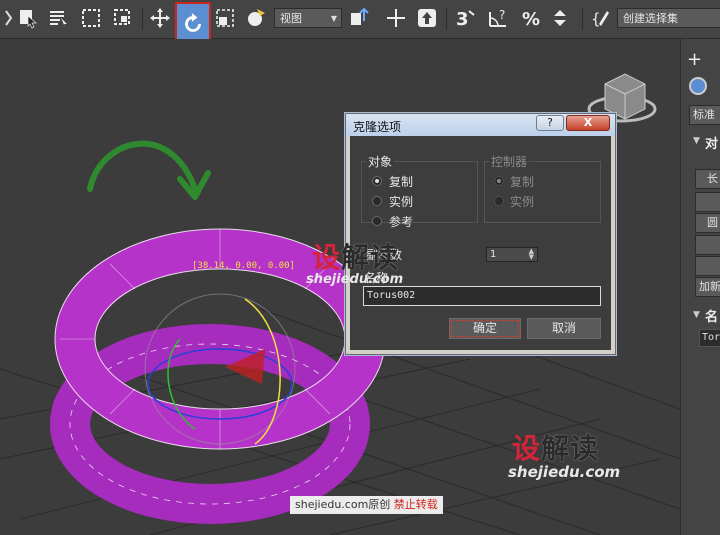 The height and width of the screenshot is (535, 720). I want to click on svg-text: 3, so click(462, 19).